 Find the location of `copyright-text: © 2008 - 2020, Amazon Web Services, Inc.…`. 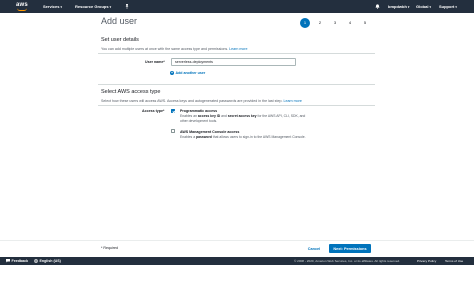

copyright-text: © 2008 - 2020, Amazon Web Services, Inc.… is located at coordinates (347, 261).